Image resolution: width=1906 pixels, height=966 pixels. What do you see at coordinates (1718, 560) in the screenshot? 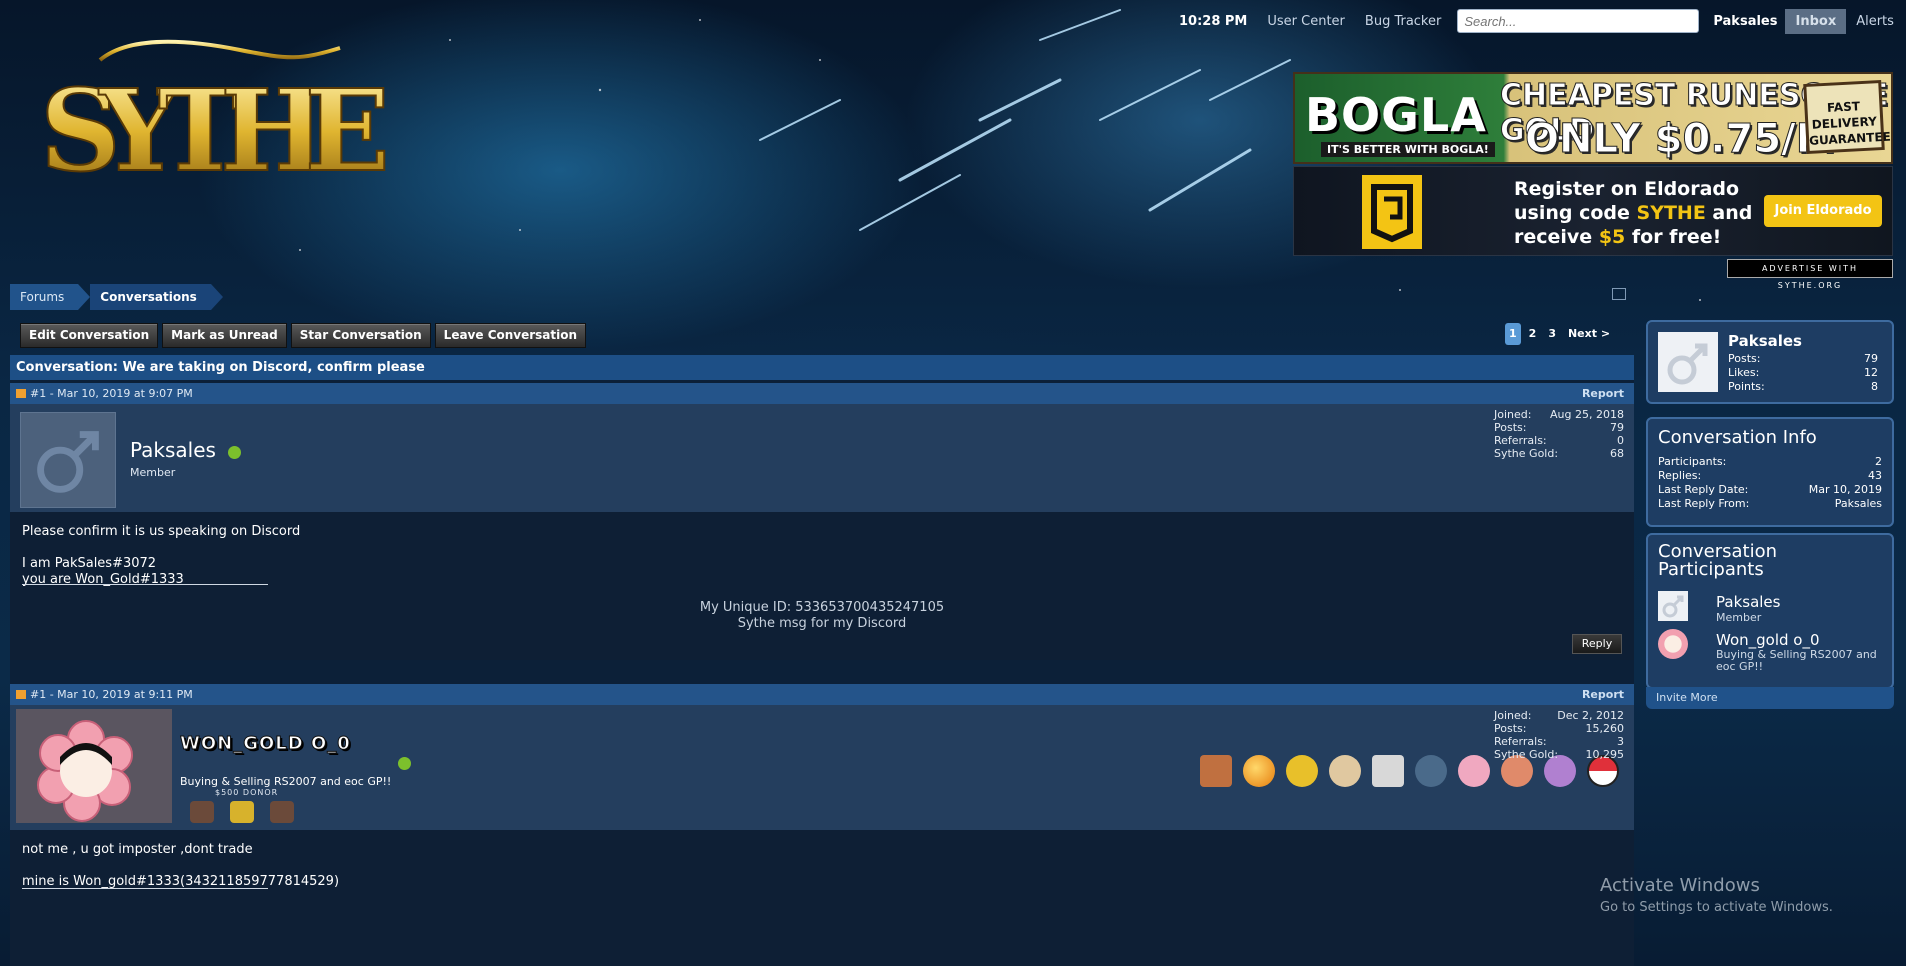
I see `panel-heading: Conversation Participants` at bounding box center [1718, 560].